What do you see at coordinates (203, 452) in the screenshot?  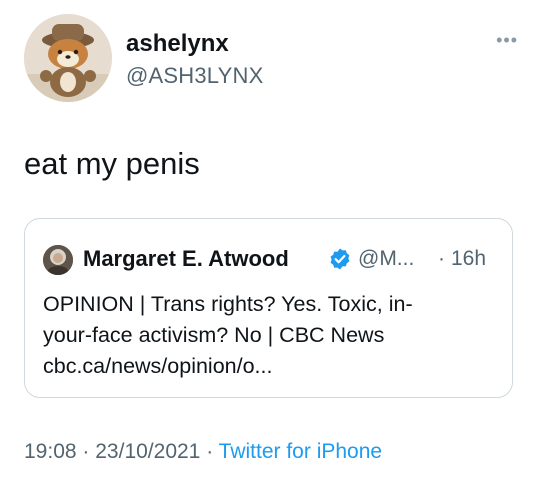 I see `tweet-metadata: 19:08 · 23/10/2021 · Twitter for iPhone` at bounding box center [203, 452].